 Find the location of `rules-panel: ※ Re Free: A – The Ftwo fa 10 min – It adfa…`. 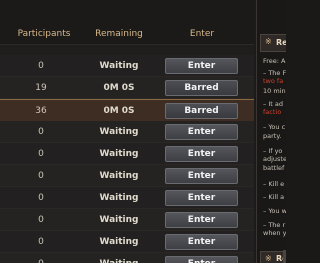

rules-panel: ※ Re Free: A – The Ftwo fa 10 min – It adfa… is located at coordinates (271, 131).